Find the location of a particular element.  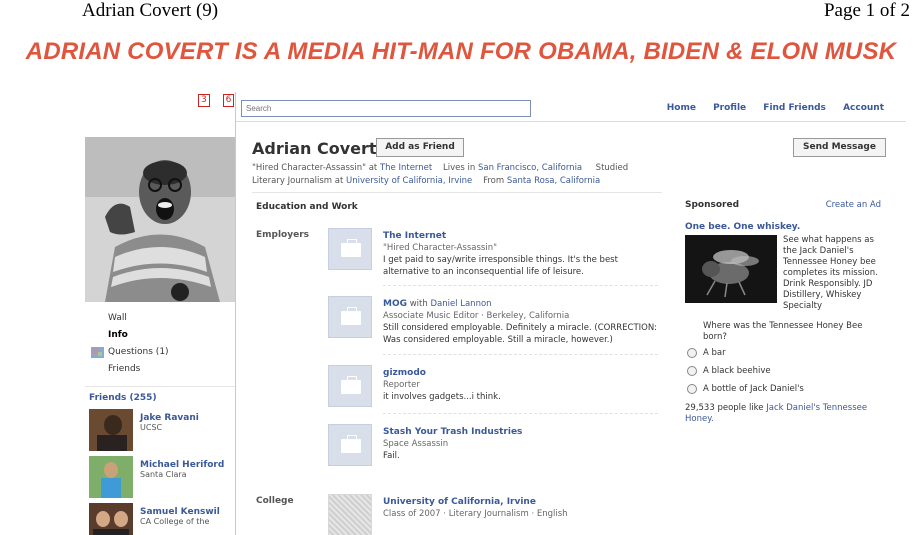

ad-option-label: A bar is located at coordinates (714, 353).